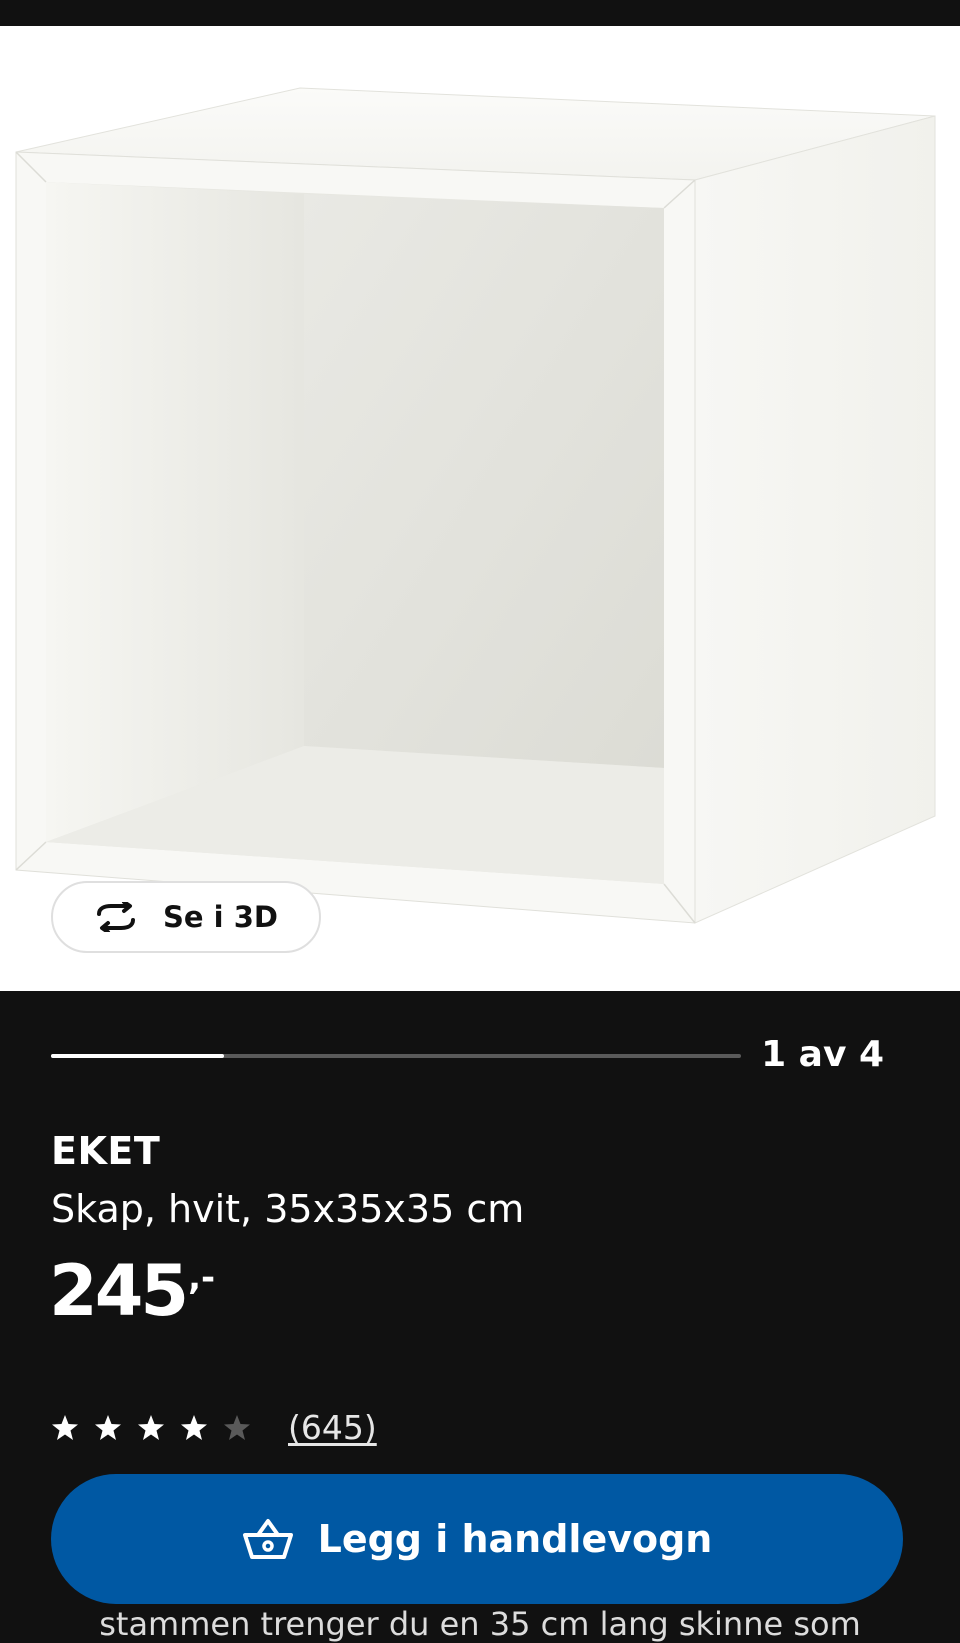 This screenshot has height=1643, width=960. What do you see at coordinates (119, 1291) in the screenshot?
I see `price-integer: 245` at bounding box center [119, 1291].